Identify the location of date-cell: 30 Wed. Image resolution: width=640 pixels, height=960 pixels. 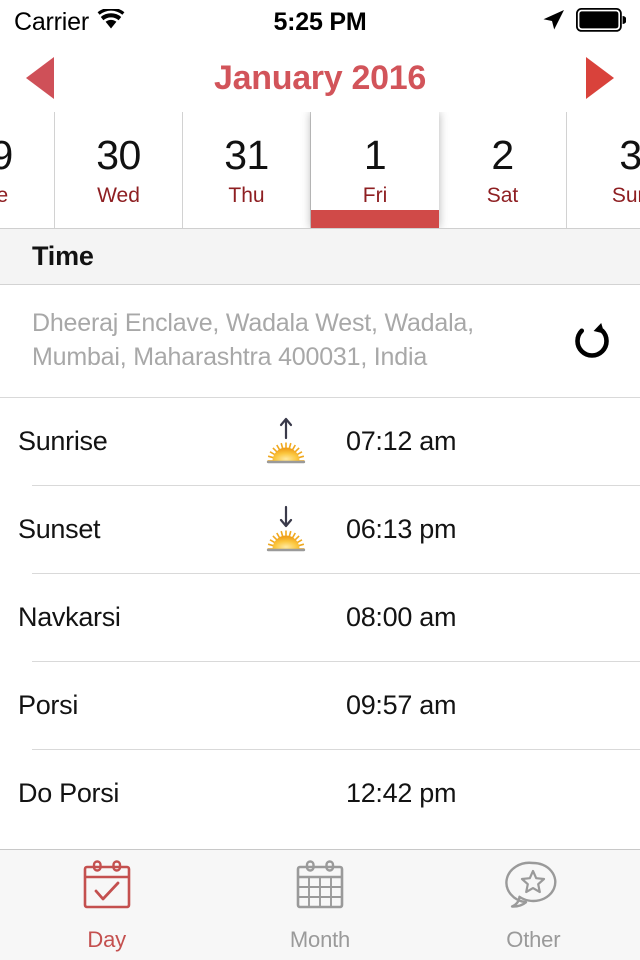
(119, 170).